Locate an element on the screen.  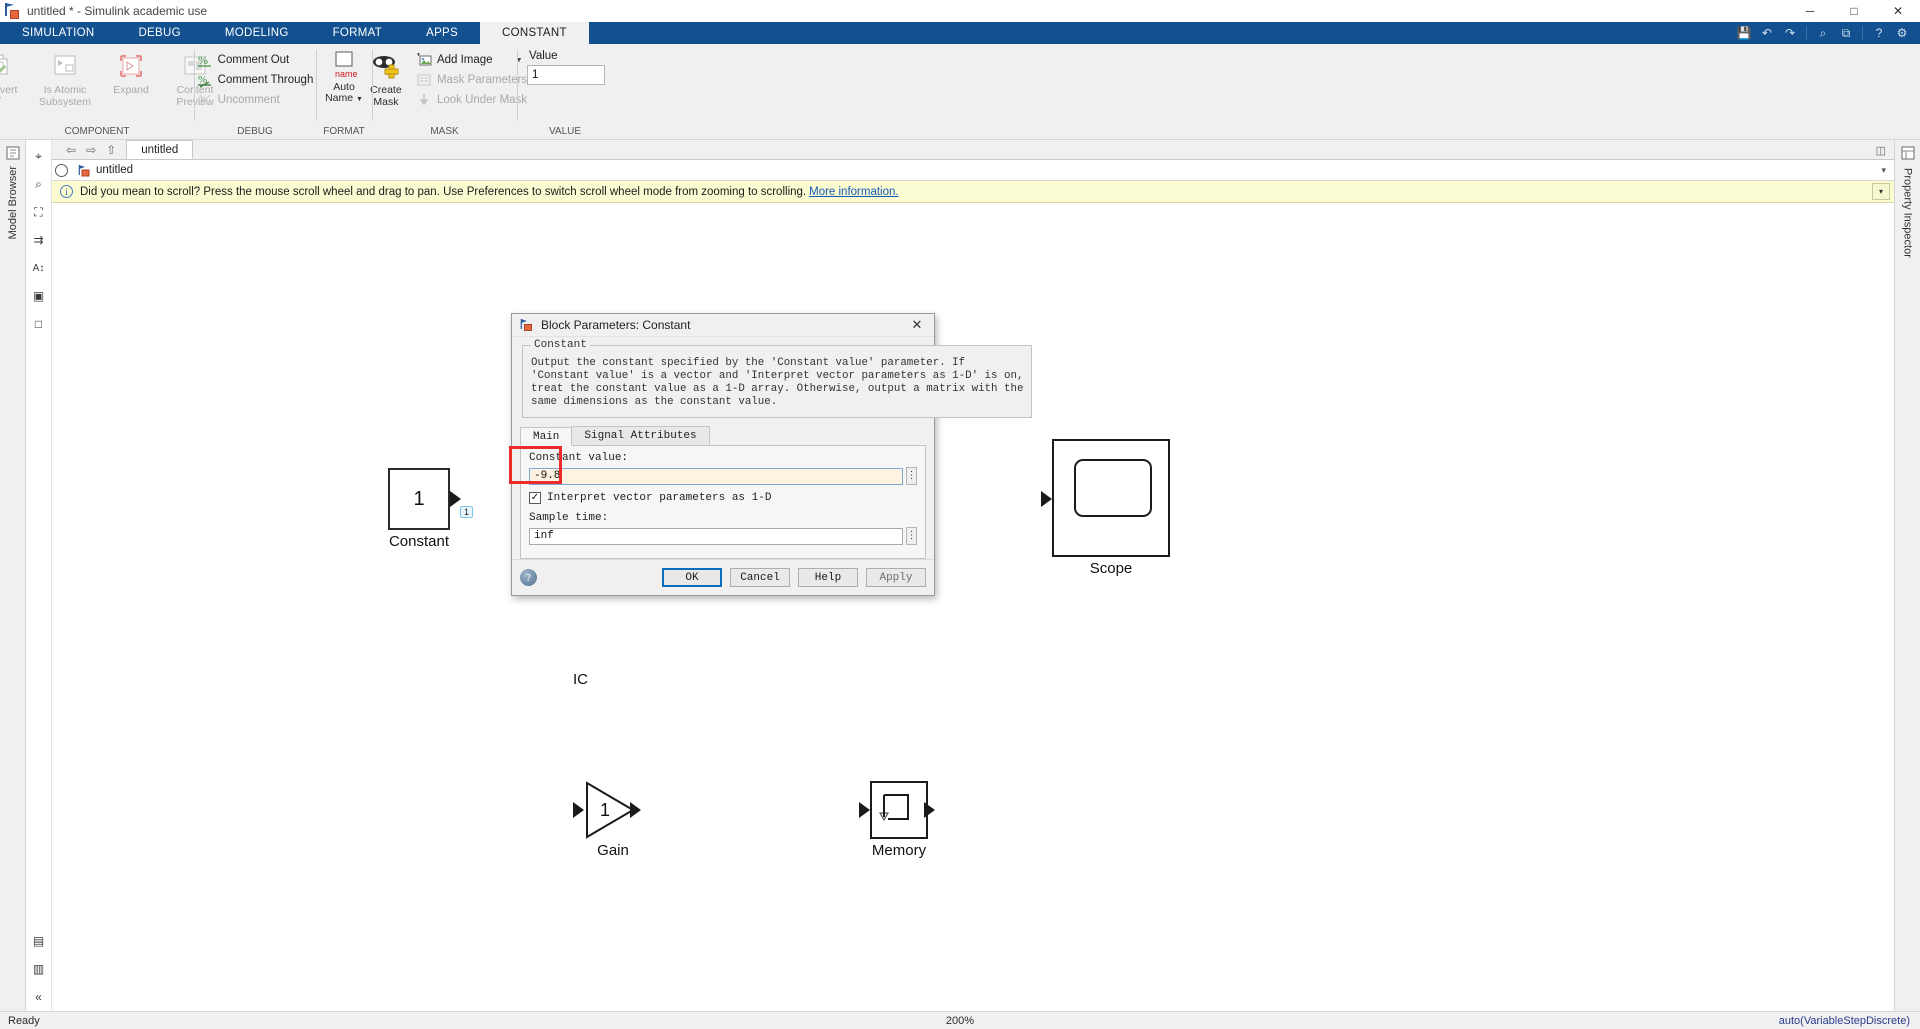
interpret-vector-row: ✓ Interpret vector parameters as 1-D is located at coordinates (723, 498).